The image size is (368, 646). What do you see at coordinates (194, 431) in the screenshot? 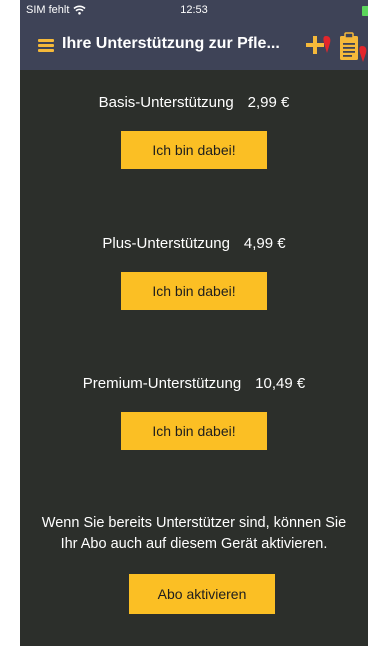
I see `join-premium-button: Ich bin dabei!` at bounding box center [194, 431].